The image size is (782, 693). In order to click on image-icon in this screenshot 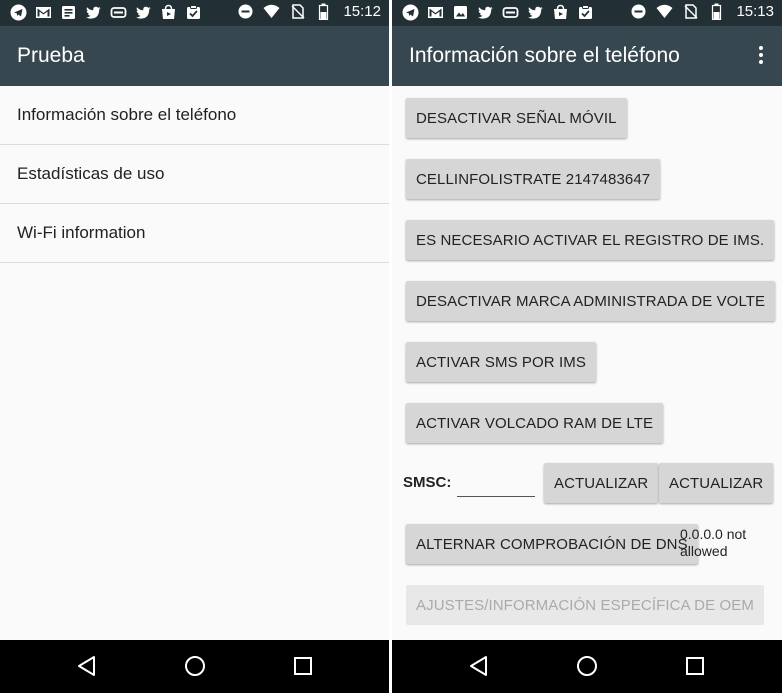, I will do `click(460, 12)`.